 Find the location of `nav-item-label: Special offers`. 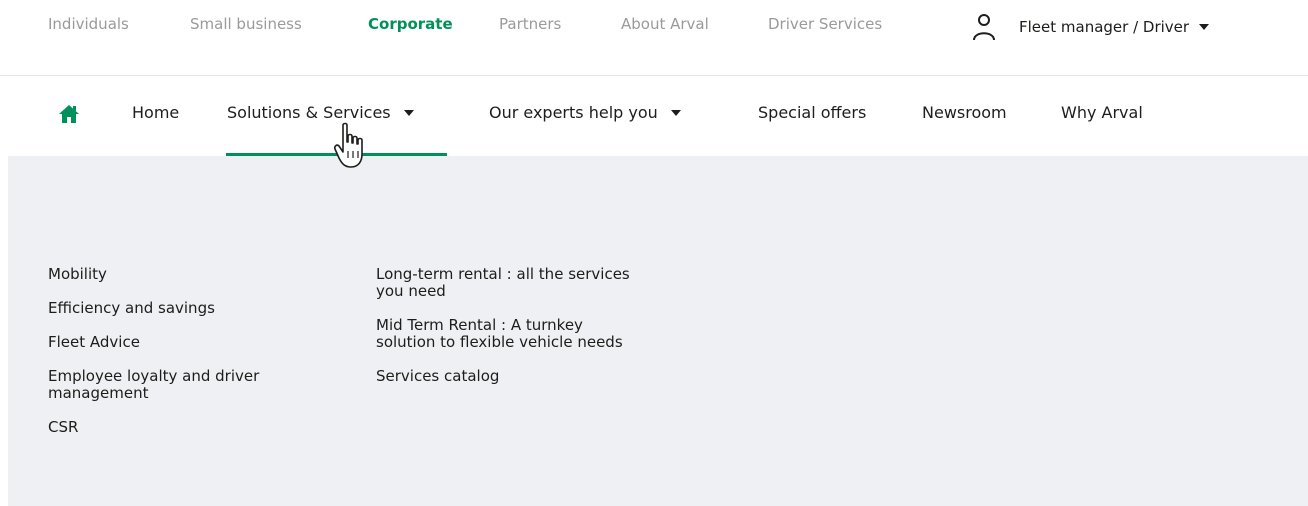

nav-item-label: Special offers is located at coordinates (812, 112).